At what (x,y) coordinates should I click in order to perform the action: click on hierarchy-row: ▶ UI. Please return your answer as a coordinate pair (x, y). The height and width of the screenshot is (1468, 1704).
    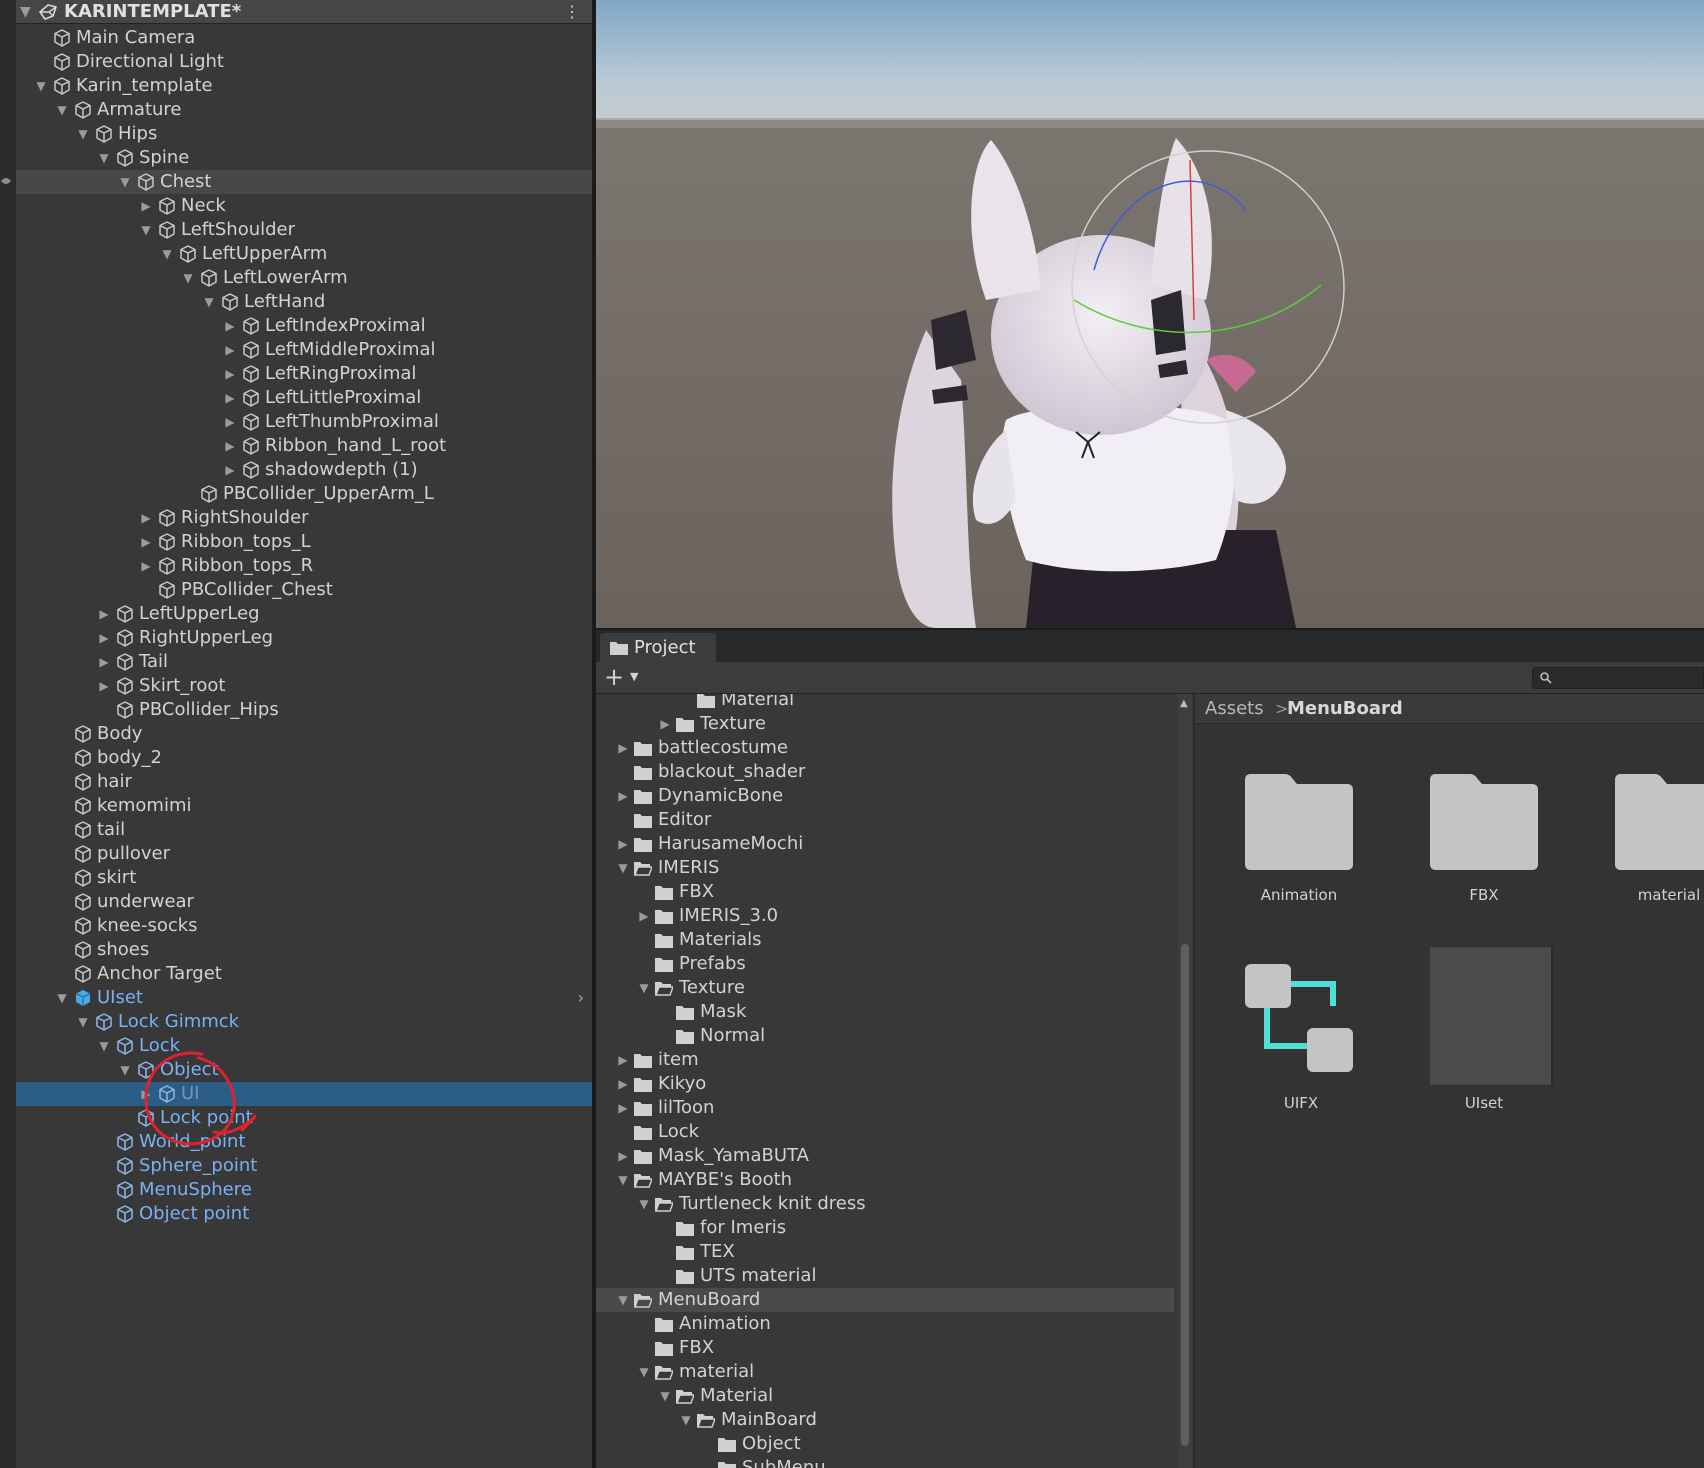
    Looking at the image, I should click on (304, 1094).